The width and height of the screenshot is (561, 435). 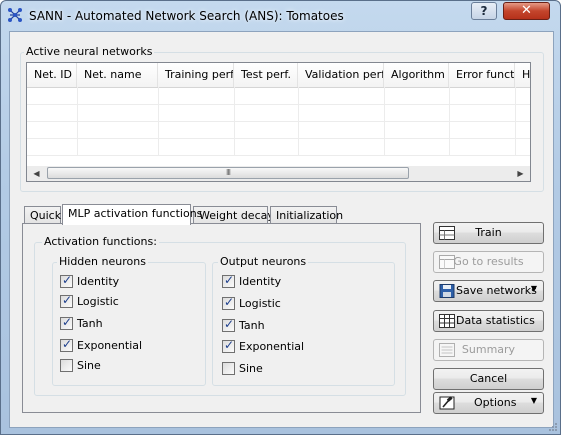 I want to click on scroll-right-icon: ▶, so click(x=520, y=173).